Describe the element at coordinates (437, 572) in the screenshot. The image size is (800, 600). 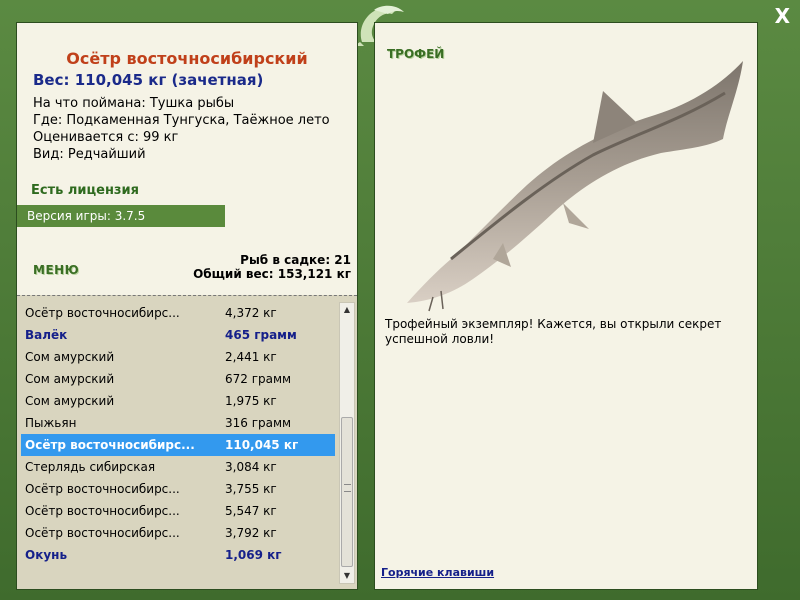
I see `hotkeys-link: Горячие клавиши` at that location.